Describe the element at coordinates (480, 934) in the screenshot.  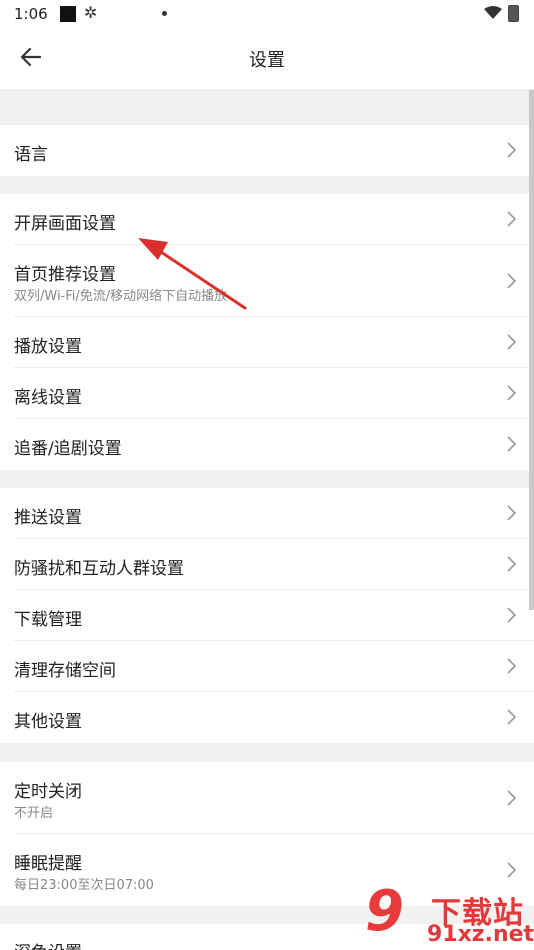
I see `watermark-site: 91xz.net` at that location.